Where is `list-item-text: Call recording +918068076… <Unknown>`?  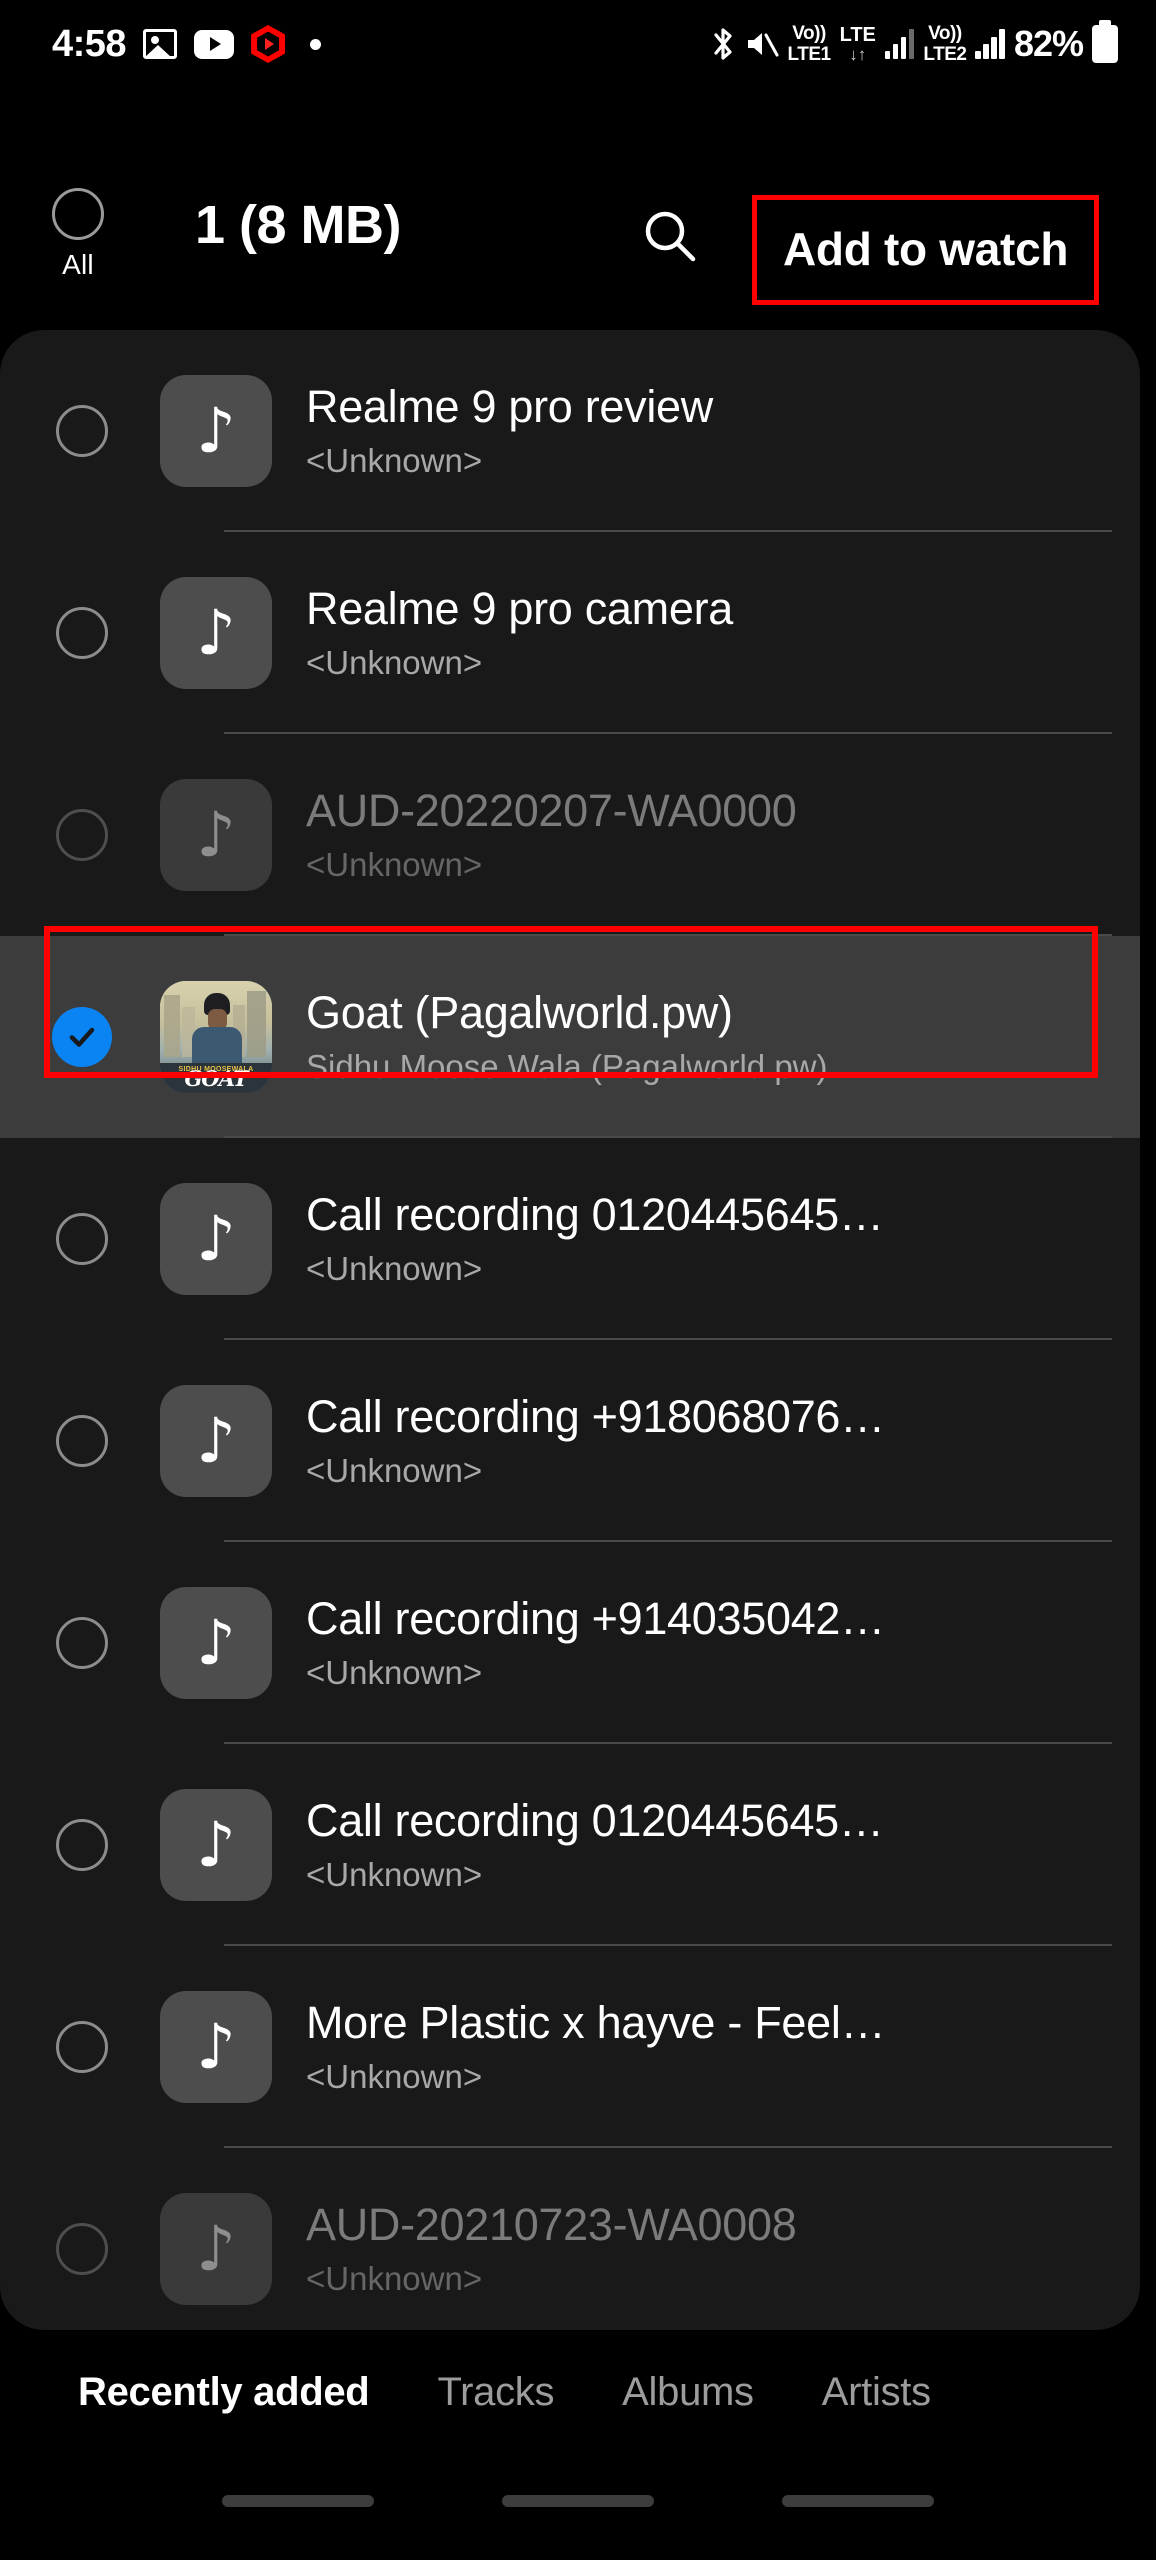
list-item-text: Call recording +918068076… <Unknown> is located at coordinates (723, 1440).